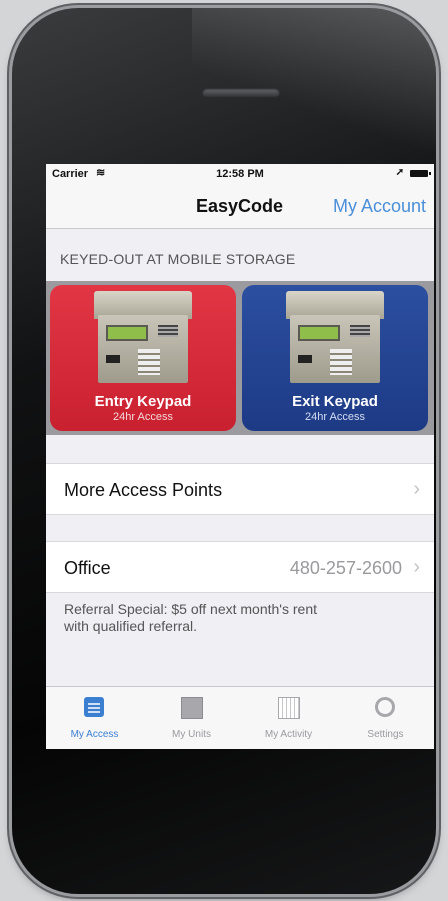 The height and width of the screenshot is (901, 448). Describe the element at coordinates (335, 401) in the screenshot. I see `exit-keypad-title: Exit Keypad` at that location.